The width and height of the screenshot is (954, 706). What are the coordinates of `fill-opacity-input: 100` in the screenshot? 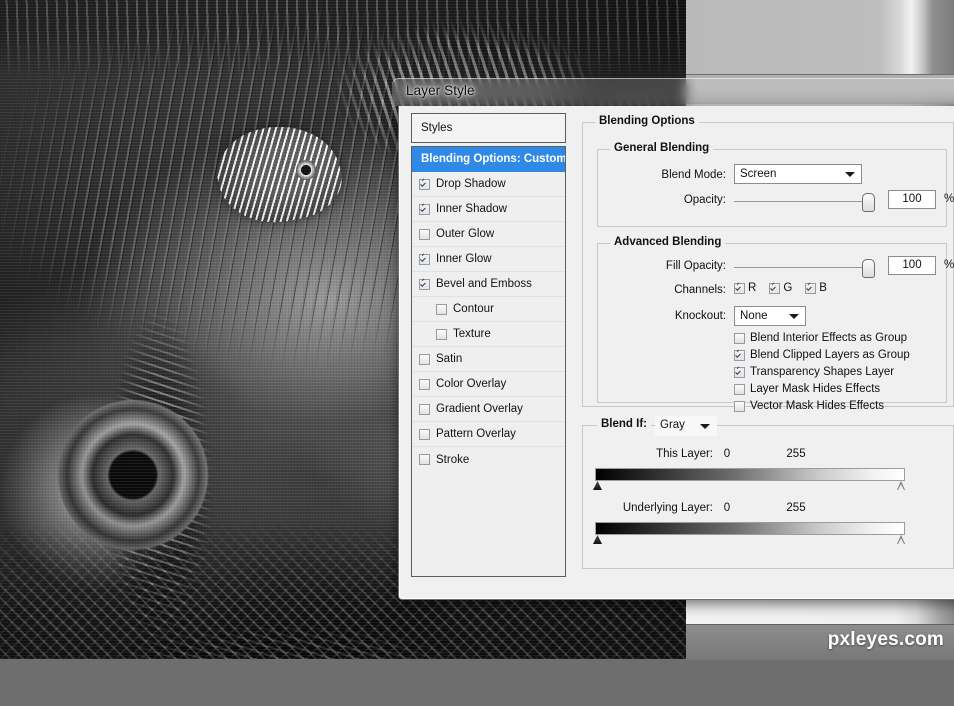 It's located at (912, 265).